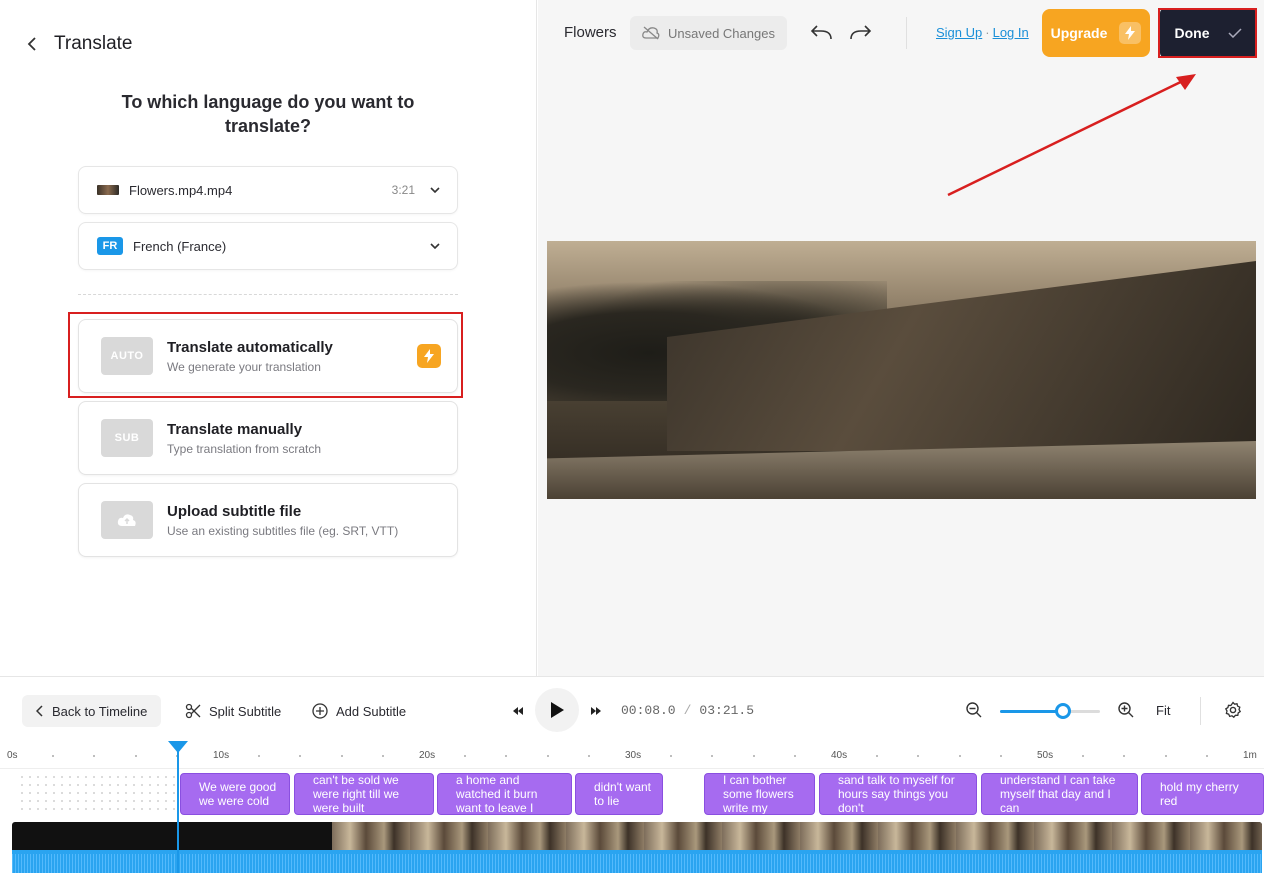 The height and width of the screenshot is (873, 1264). Describe the element at coordinates (371, 711) in the screenshot. I see `add-subtitle-label: Add Subtitle` at that location.